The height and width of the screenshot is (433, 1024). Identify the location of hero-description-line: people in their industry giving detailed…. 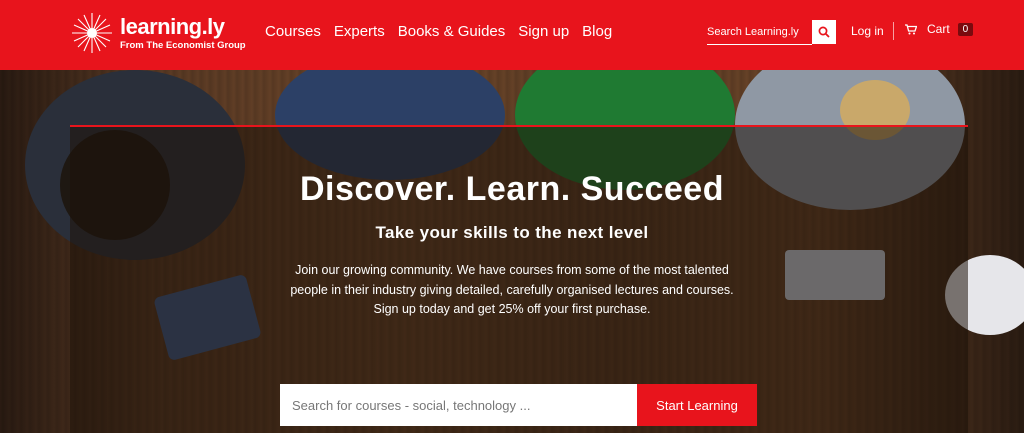
(512, 289).